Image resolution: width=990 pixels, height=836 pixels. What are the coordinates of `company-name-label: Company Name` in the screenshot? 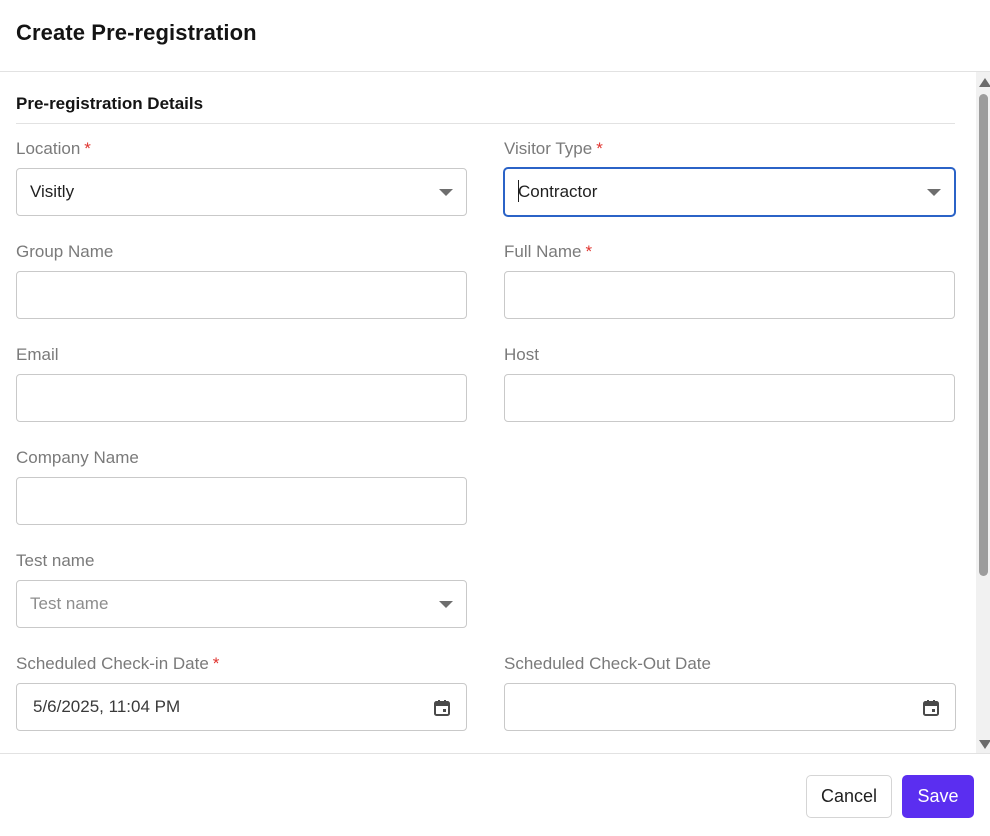 It's located at (77, 458).